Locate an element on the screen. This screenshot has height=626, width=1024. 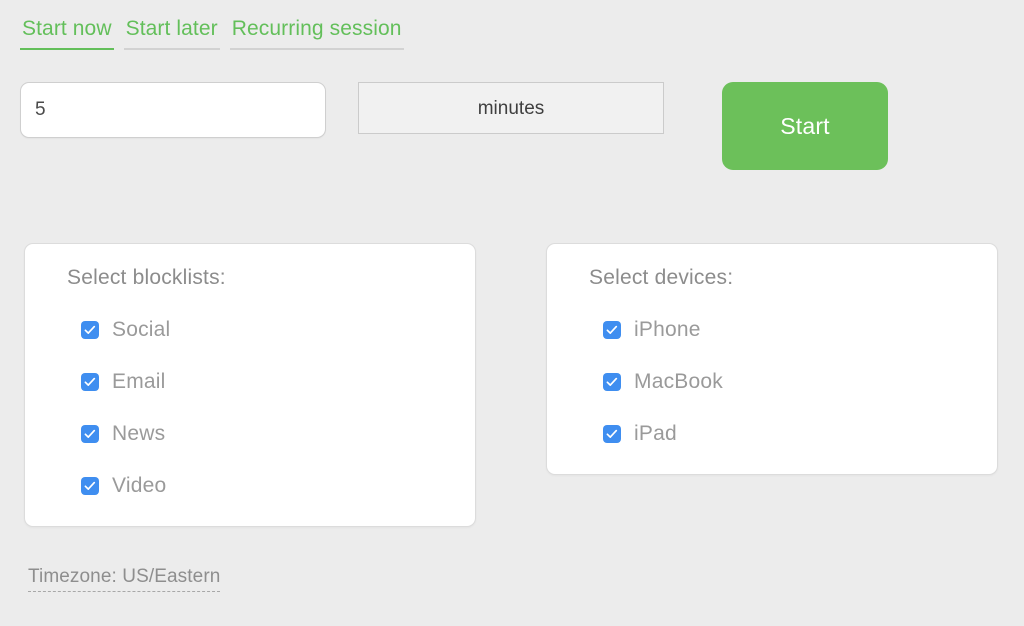
list-item: Social is located at coordinates (266, 330).